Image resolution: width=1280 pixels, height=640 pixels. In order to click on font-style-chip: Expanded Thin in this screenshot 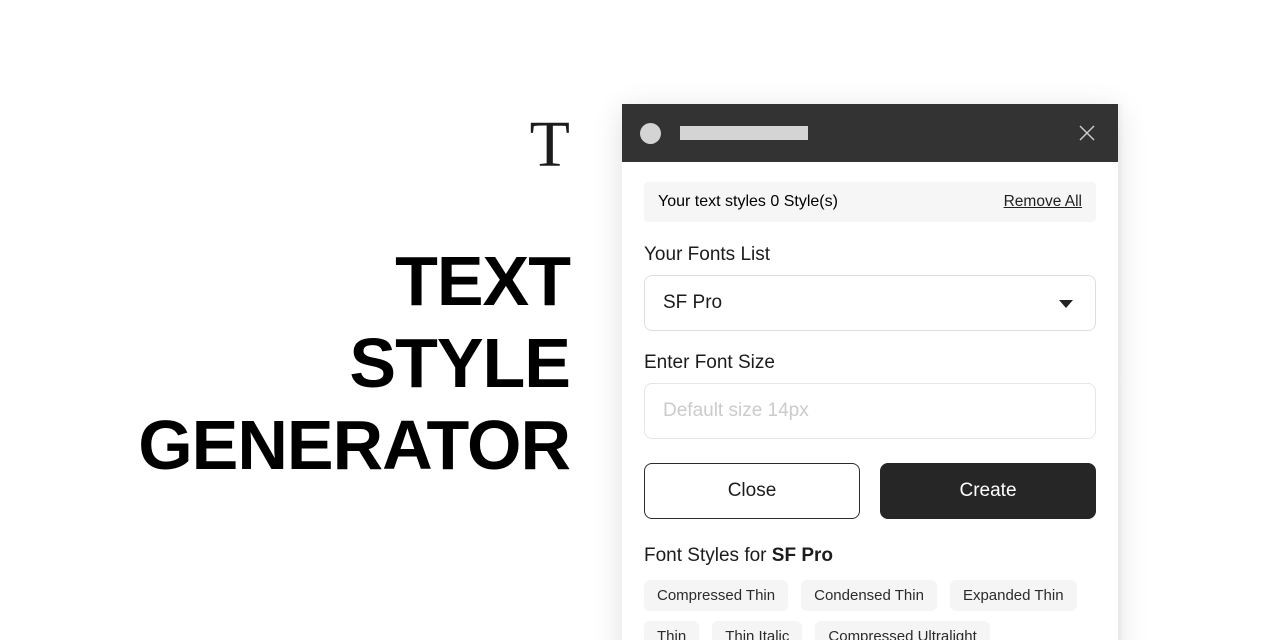, I will do `click(1013, 595)`.